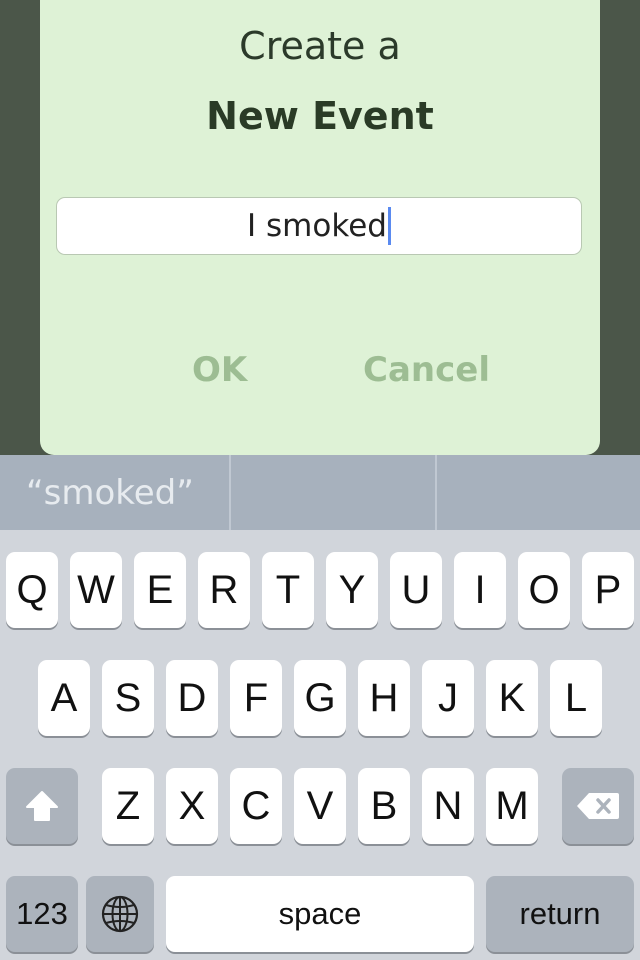  Describe the element at coordinates (42, 914) in the screenshot. I see `numbers-key: 123` at that location.